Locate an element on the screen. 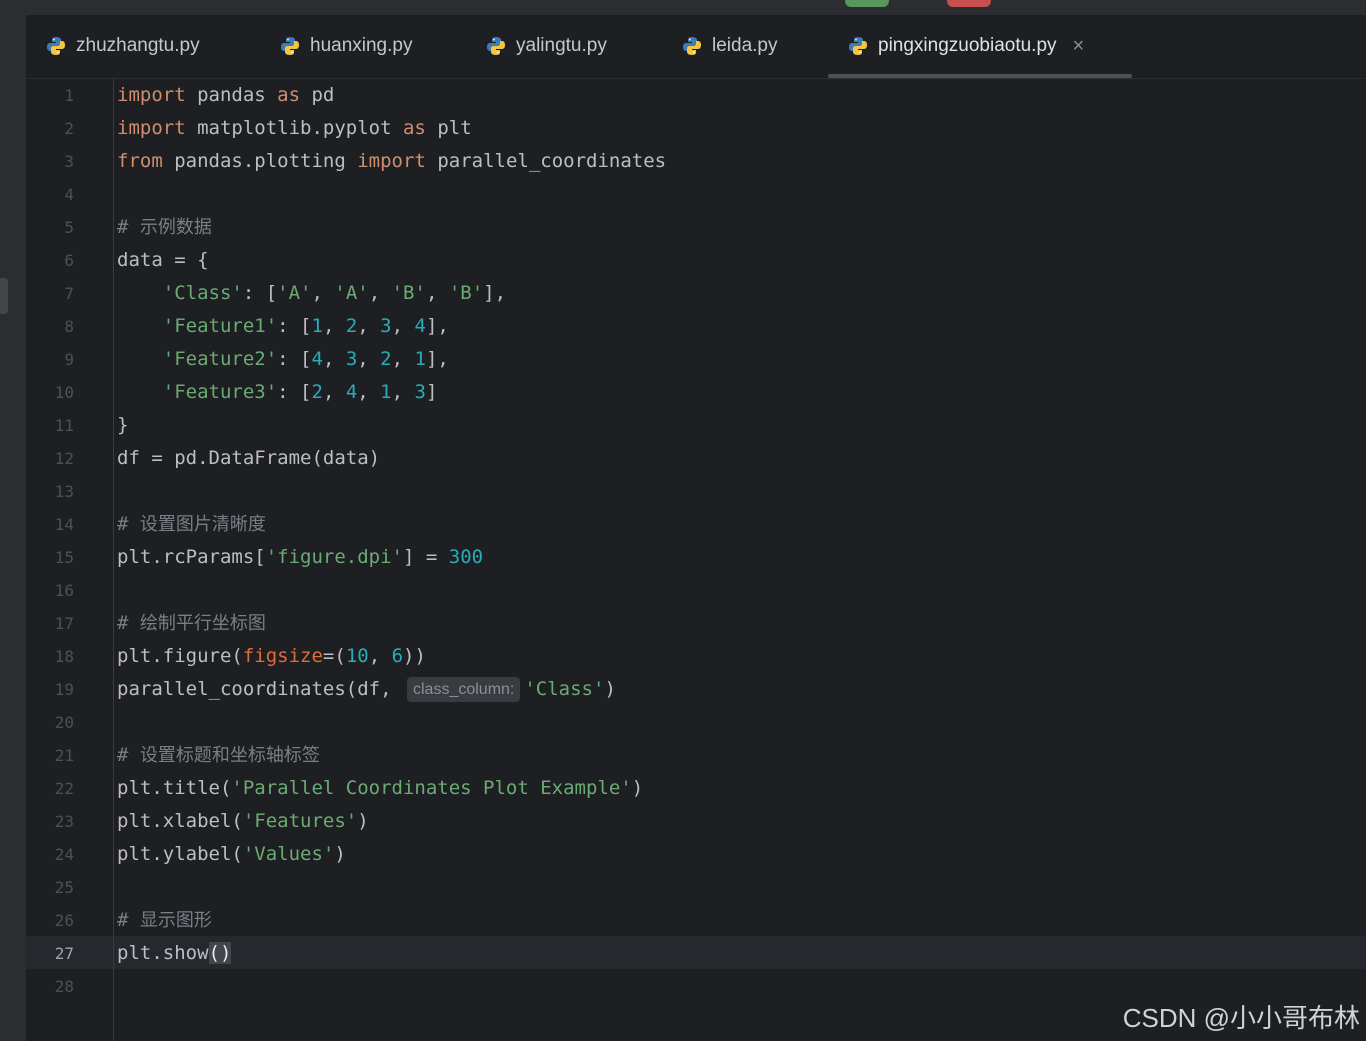  code-text: # 绘制平行坐标图 is located at coordinates (191, 623).